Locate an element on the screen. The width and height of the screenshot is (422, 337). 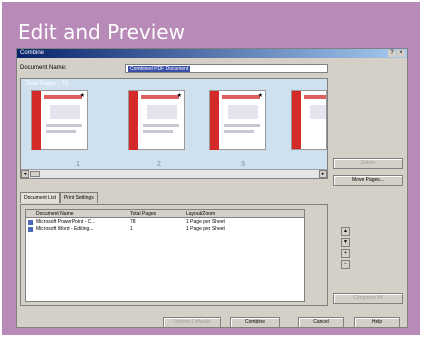
combine-button: Combine is located at coordinates (255, 322).